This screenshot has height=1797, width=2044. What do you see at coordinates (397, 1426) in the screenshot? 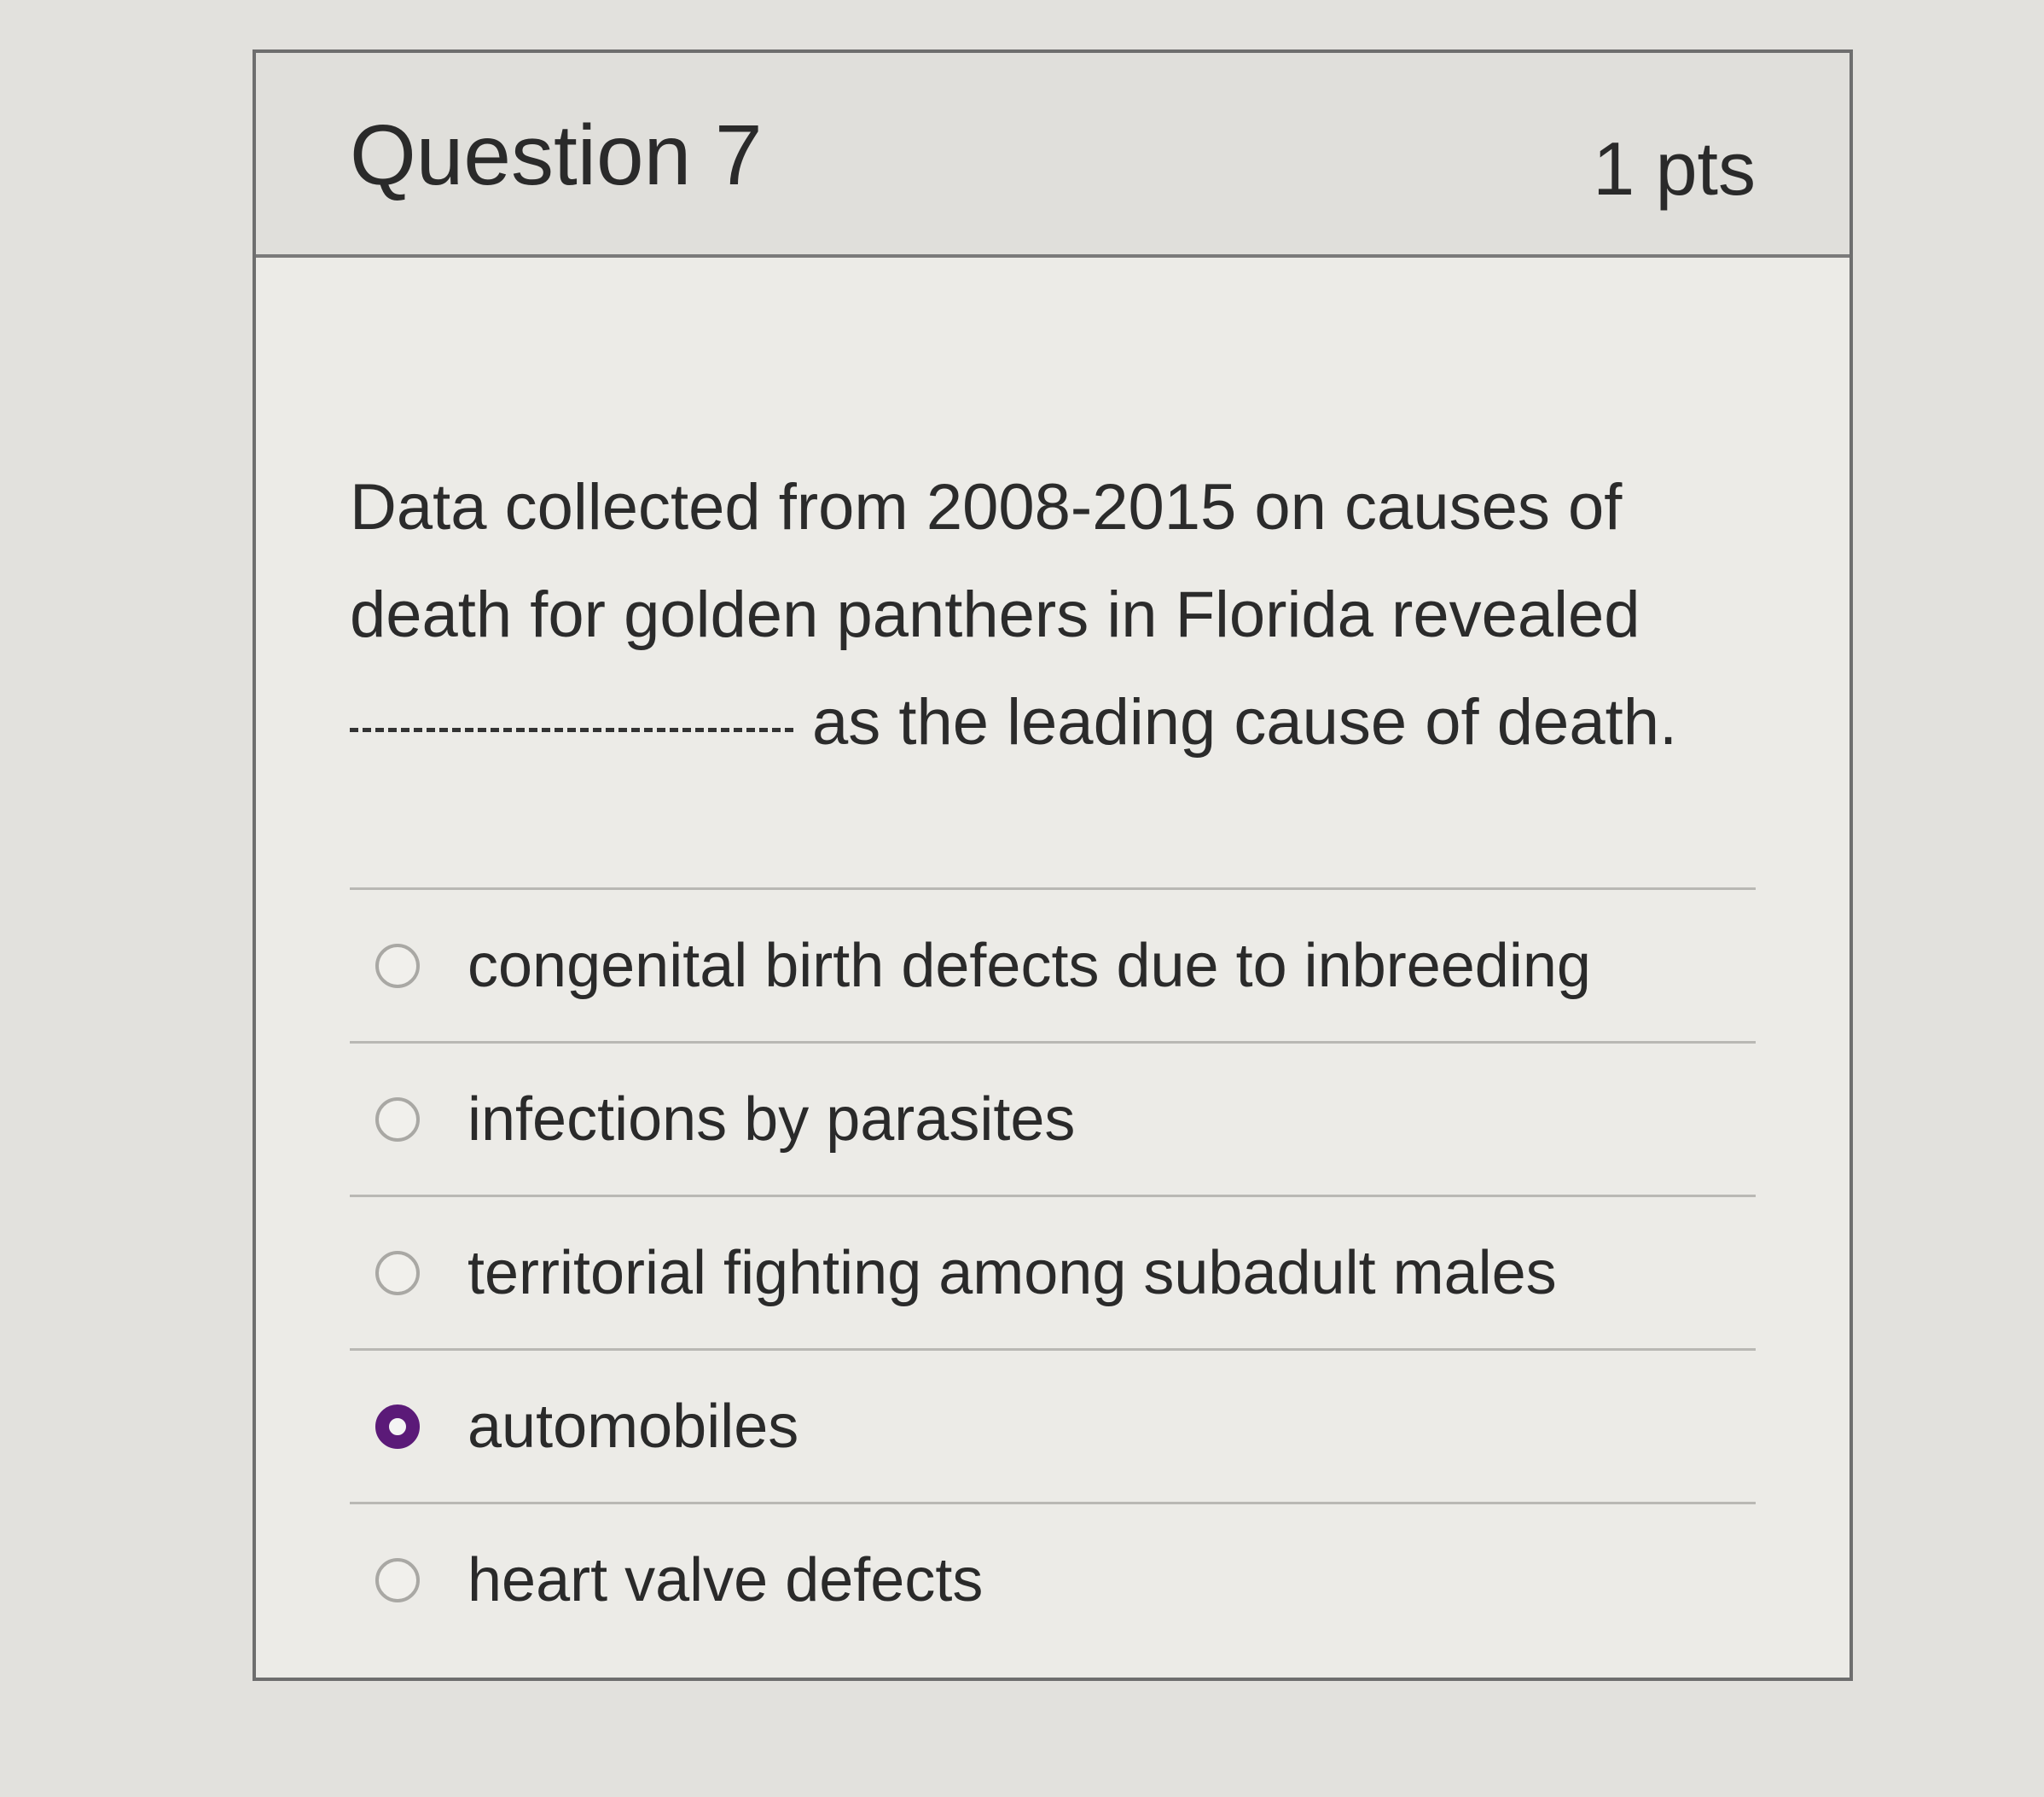
I see `radio-button-selected` at bounding box center [397, 1426].